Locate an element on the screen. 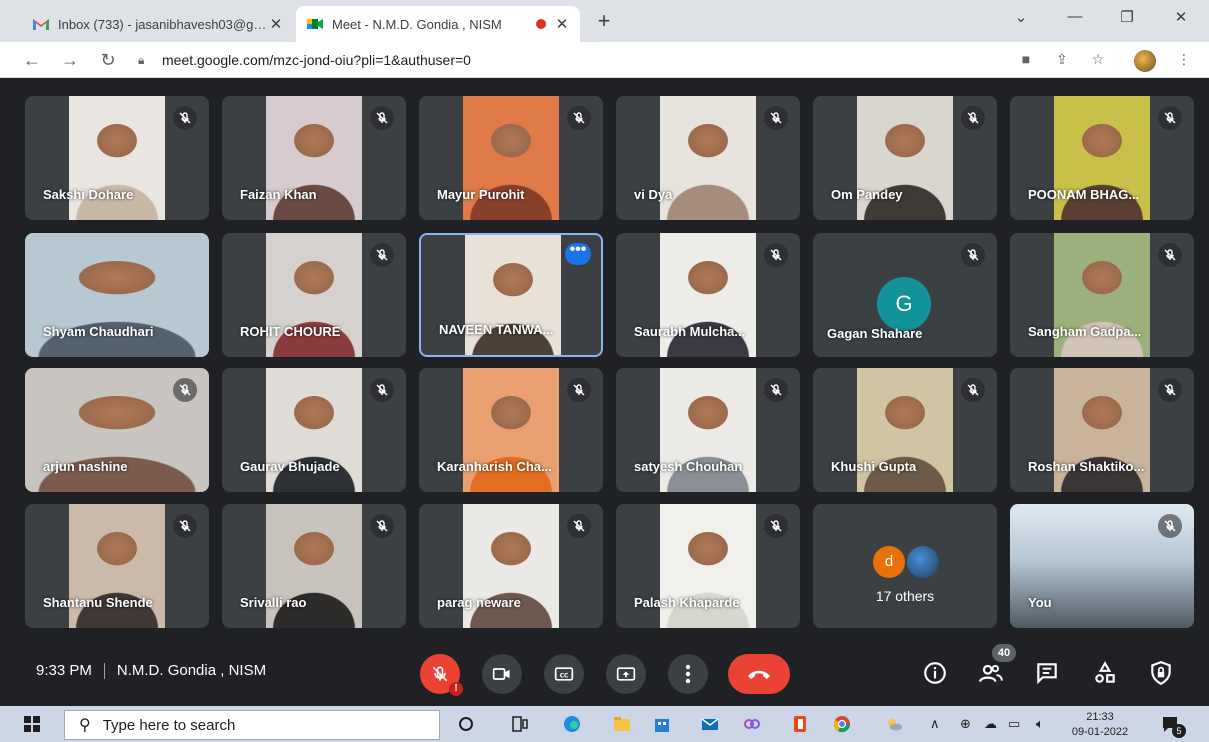  cortana-icon is located at coordinates (466, 724).